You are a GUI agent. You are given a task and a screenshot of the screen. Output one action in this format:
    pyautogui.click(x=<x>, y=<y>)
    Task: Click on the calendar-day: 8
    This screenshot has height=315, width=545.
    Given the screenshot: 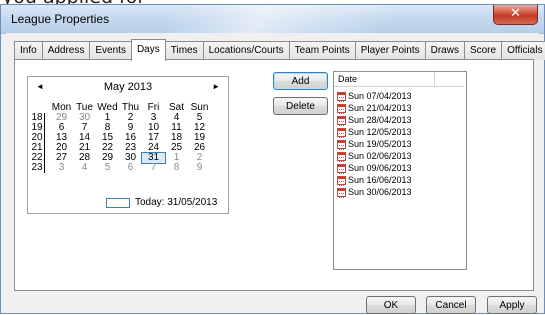 What is the action you would take?
    pyautogui.click(x=176, y=168)
    